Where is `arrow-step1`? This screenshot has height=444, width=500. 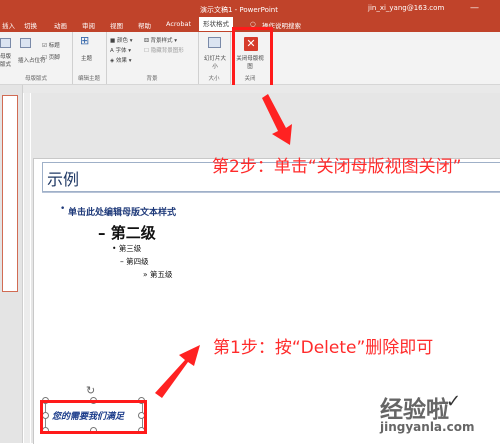 arrow-step1 is located at coordinates (177, 371).